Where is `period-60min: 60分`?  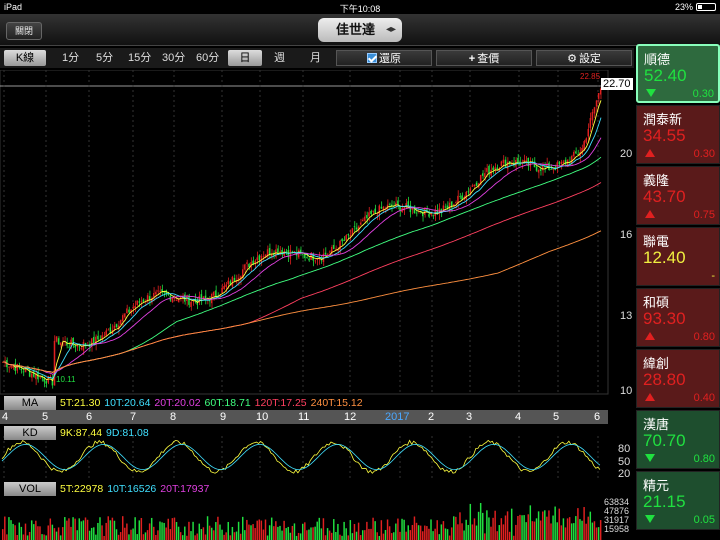
period-60min: 60分 is located at coordinates (207, 58).